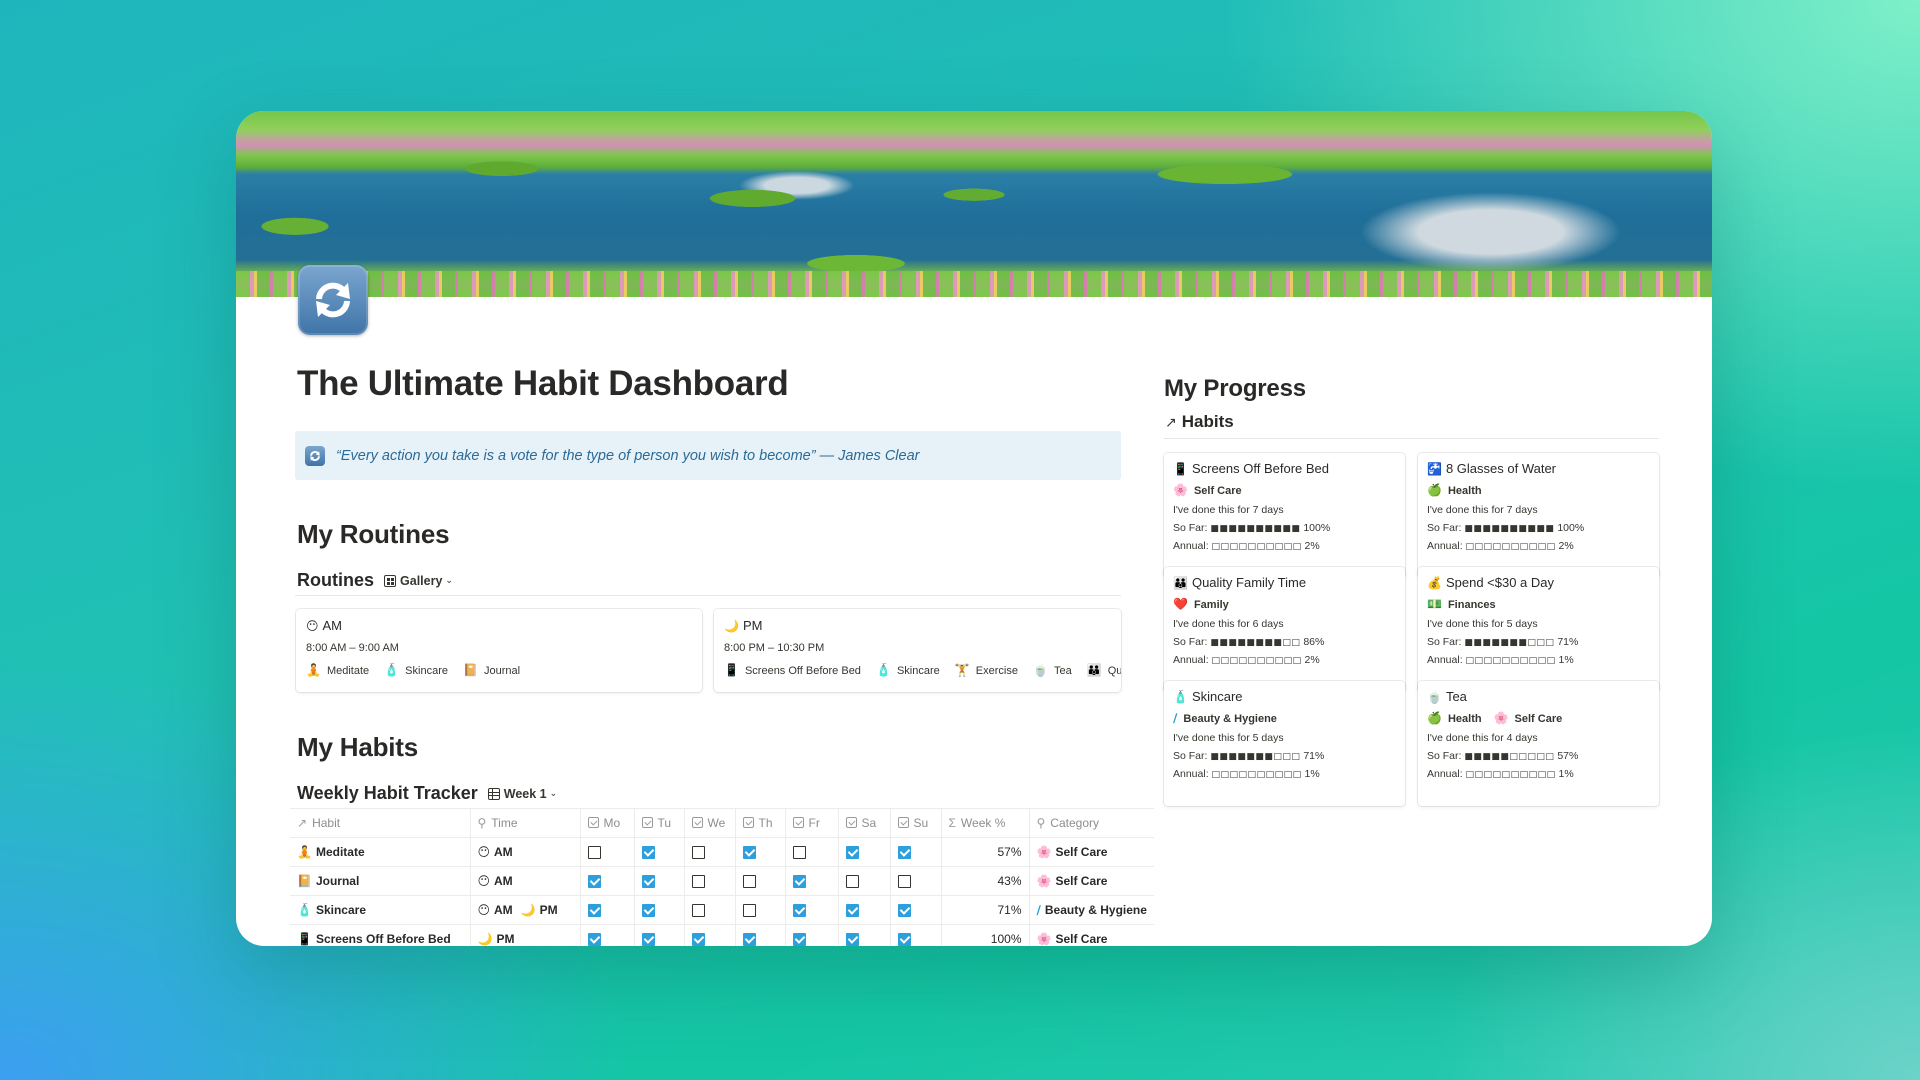 This screenshot has width=1920, height=1080. What do you see at coordinates (525, 910) in the screenshot?
I see `time-cell: 😶 AM 🌙 PM` at bounding box center [525, 910].